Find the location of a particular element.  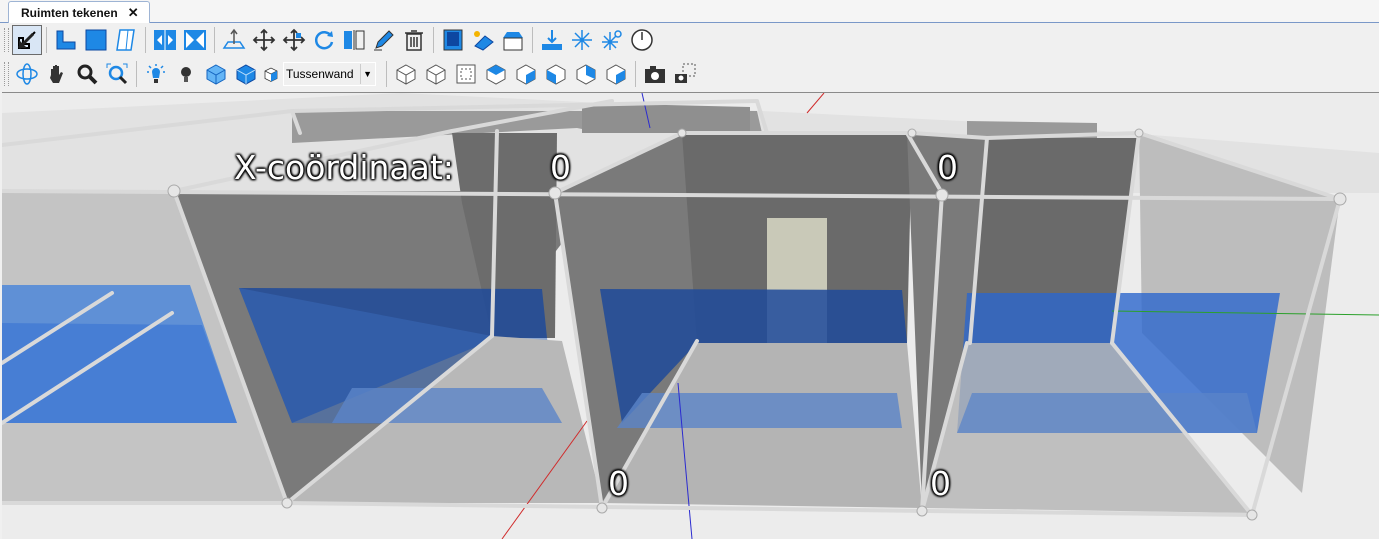

bulb-icon is located at coordinates (186, 74).